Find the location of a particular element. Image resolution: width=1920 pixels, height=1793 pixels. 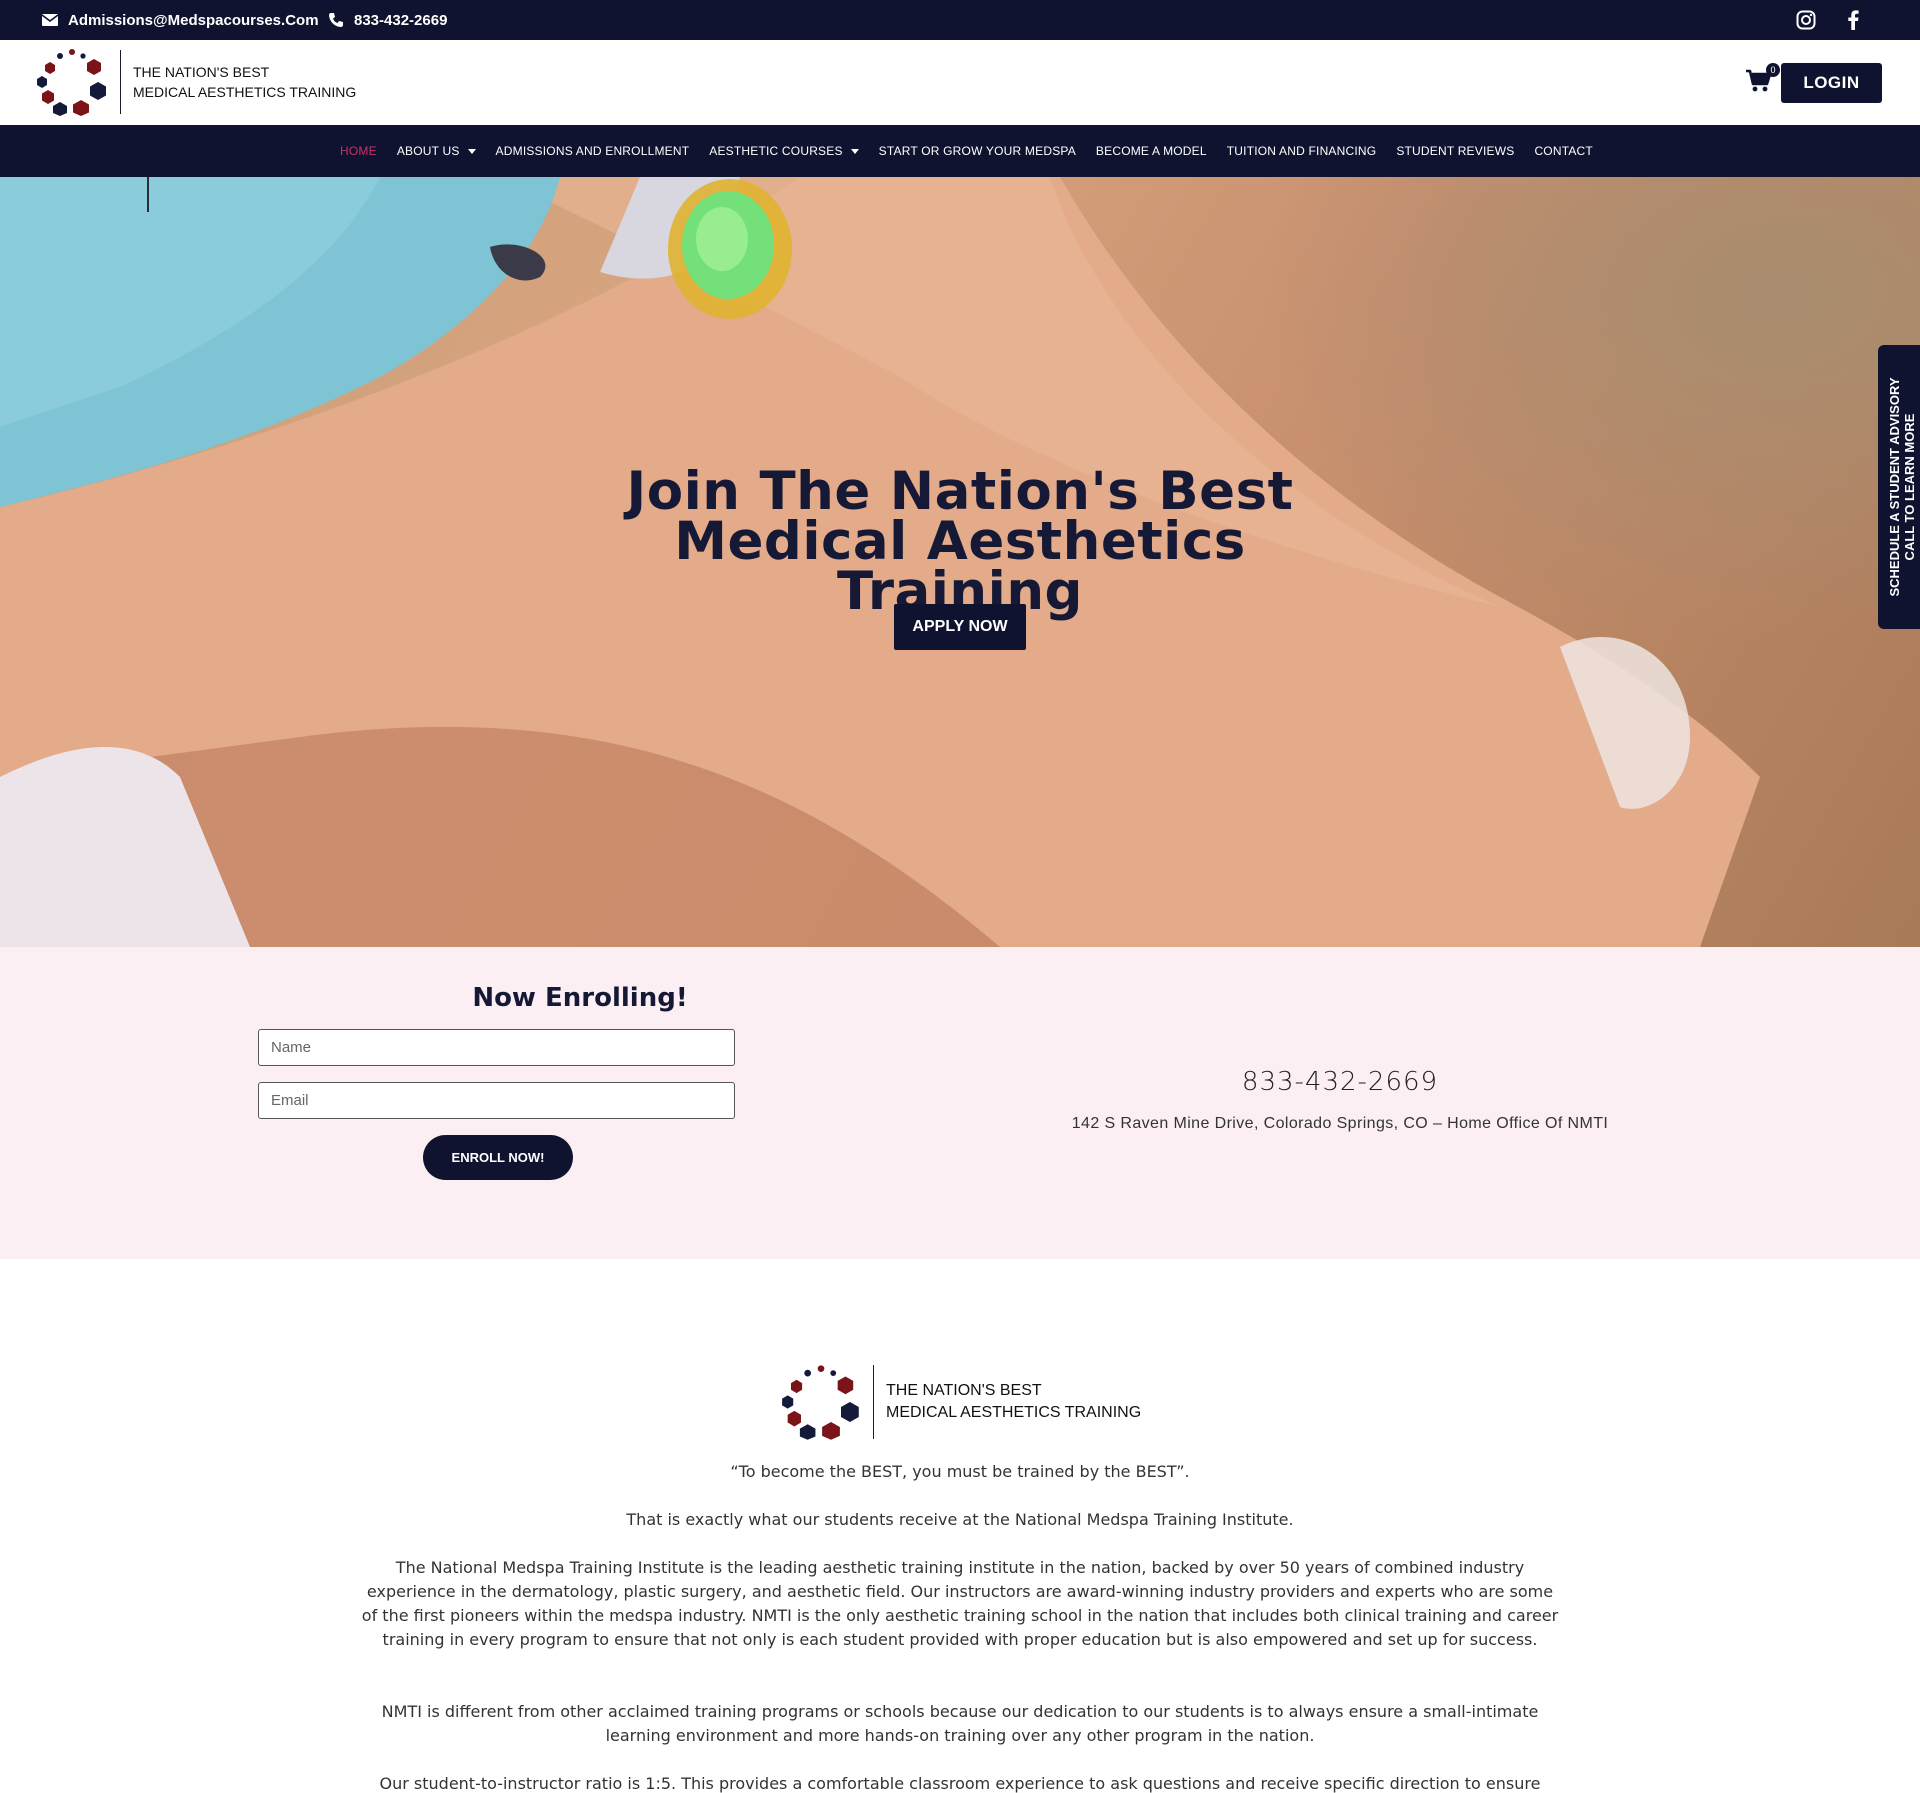

side-tab-line2: CALL TO LEARN MORE is located at coordinates (1909, 487).